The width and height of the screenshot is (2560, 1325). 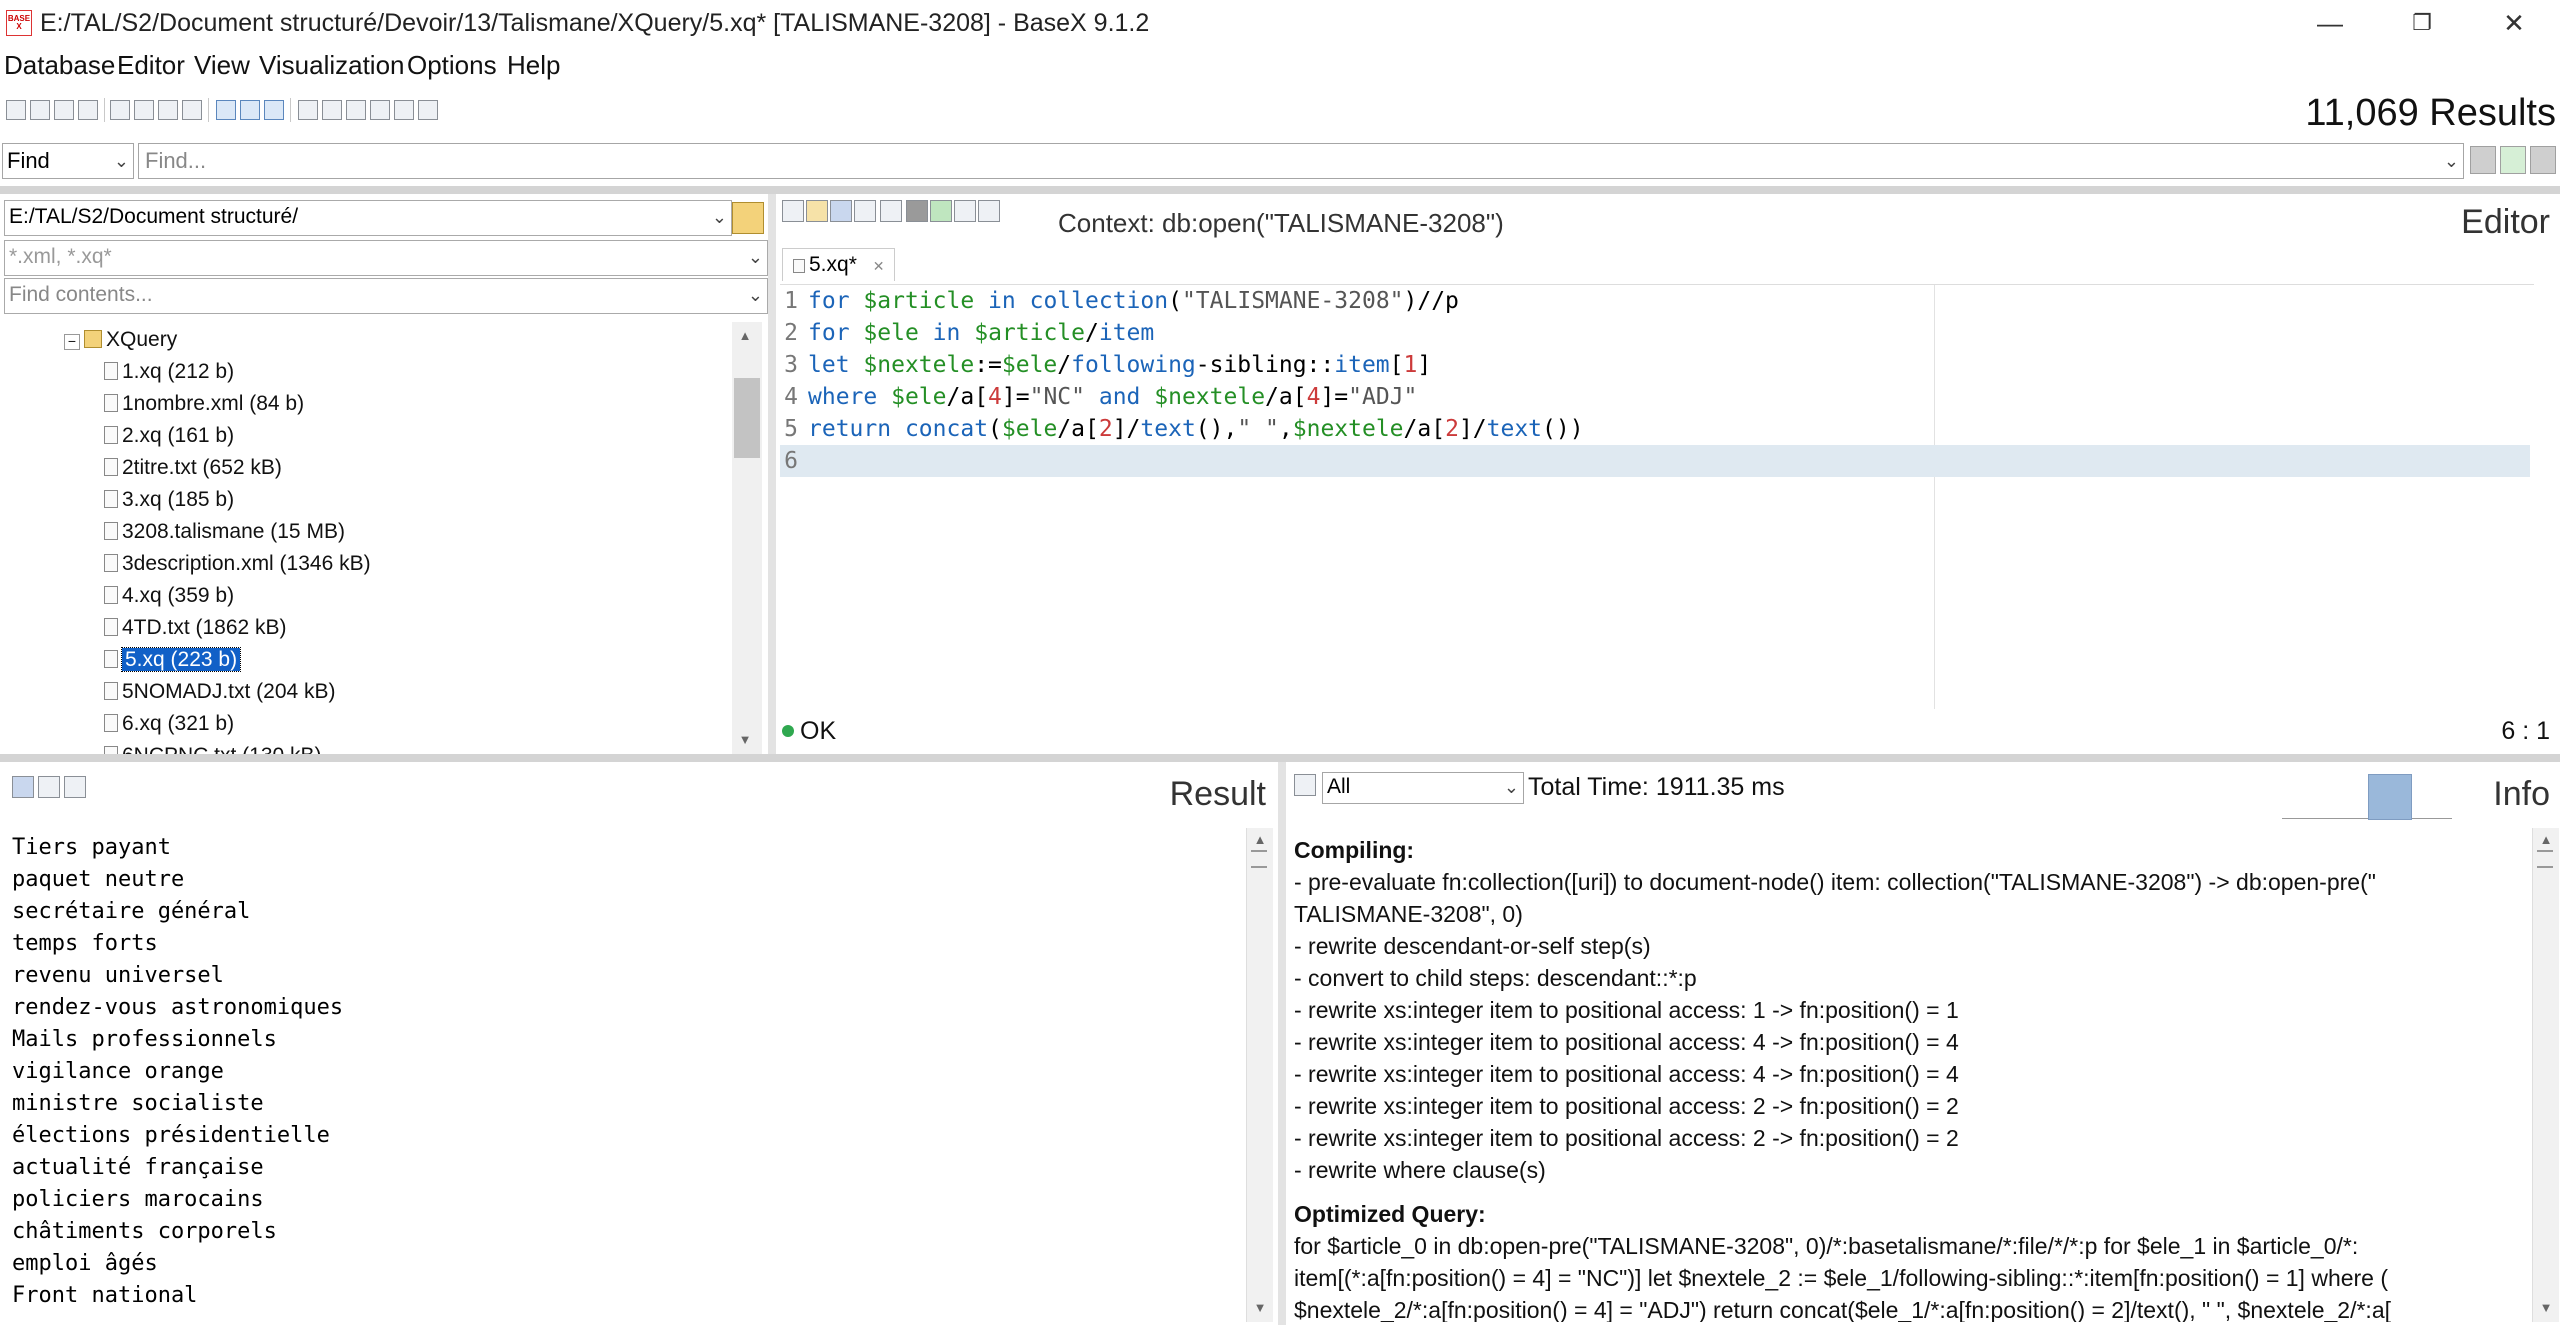 What do you see at coordinates (204, 404) in the screenshot?
I see `tree-file: 1nombre.xml (84 b)` at bounding box center [204, 404].